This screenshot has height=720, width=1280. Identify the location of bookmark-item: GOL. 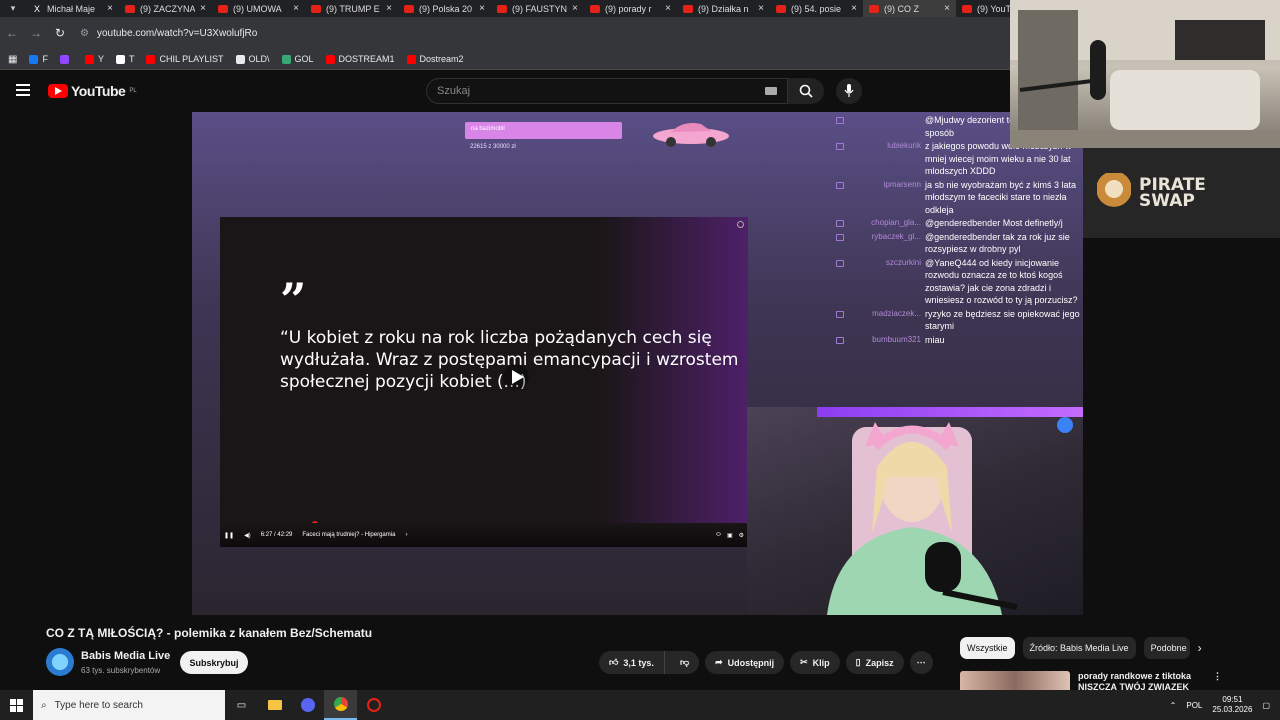
(297, 59).